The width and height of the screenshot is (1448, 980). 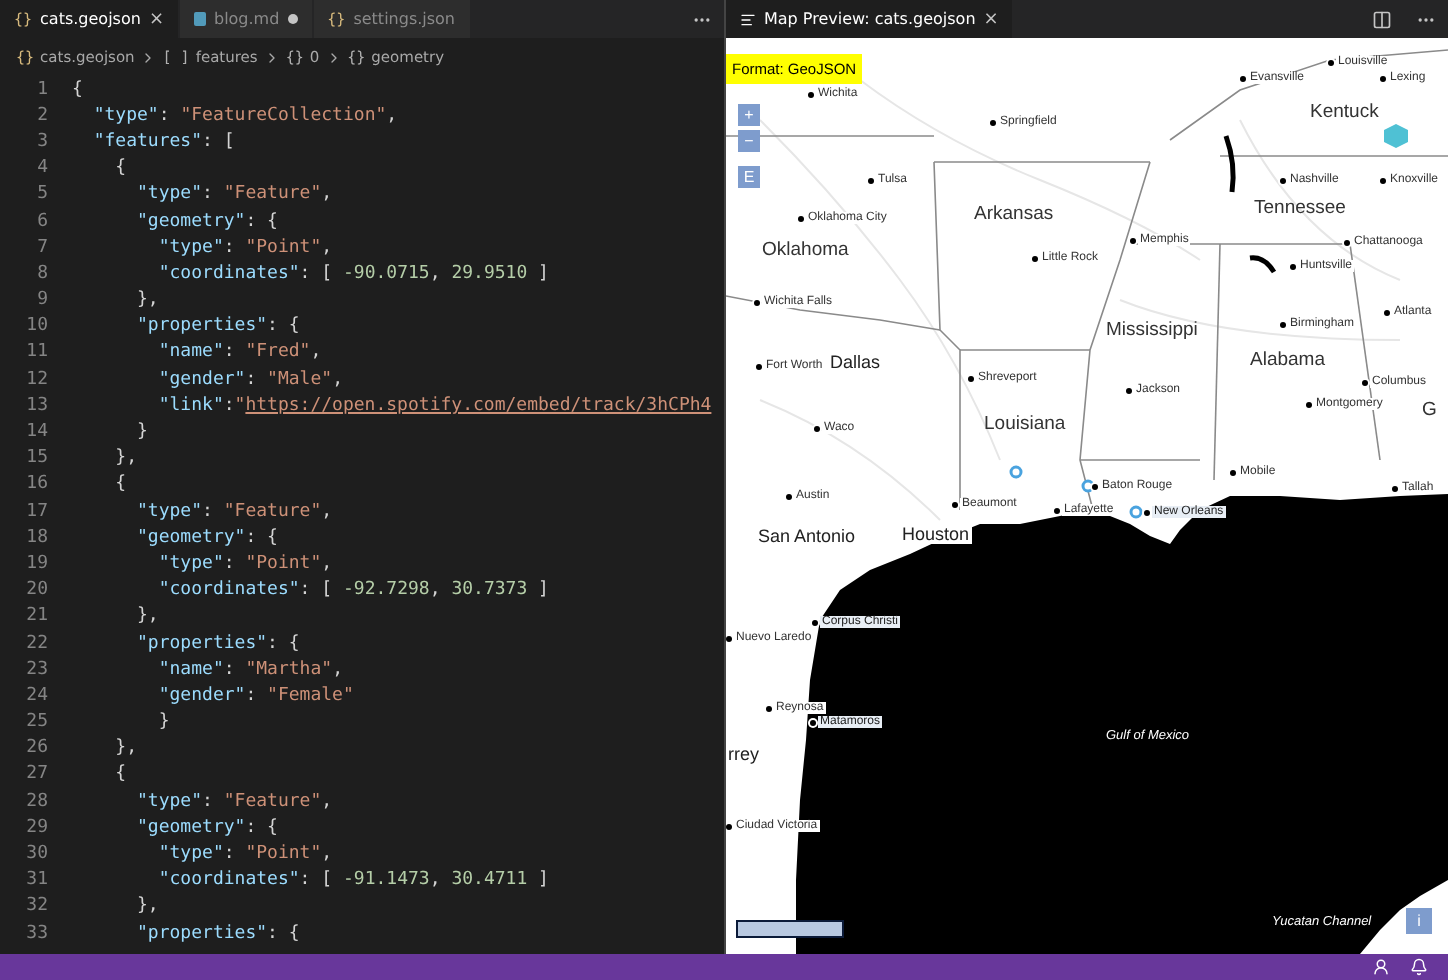 What do you see at coordinates (163, 141) in the screenshot?
I see `code-line: "features": [` at bounding box center [163, 141].